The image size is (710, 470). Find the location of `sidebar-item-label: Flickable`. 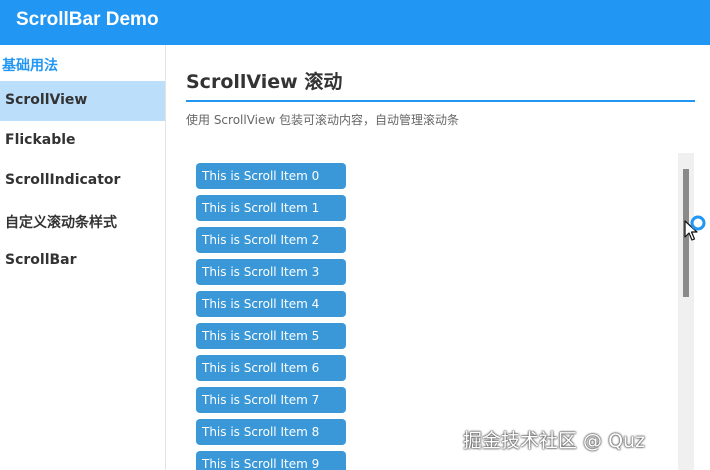

sidebar-item-label: Flickable is located at coordinates (40, 140).